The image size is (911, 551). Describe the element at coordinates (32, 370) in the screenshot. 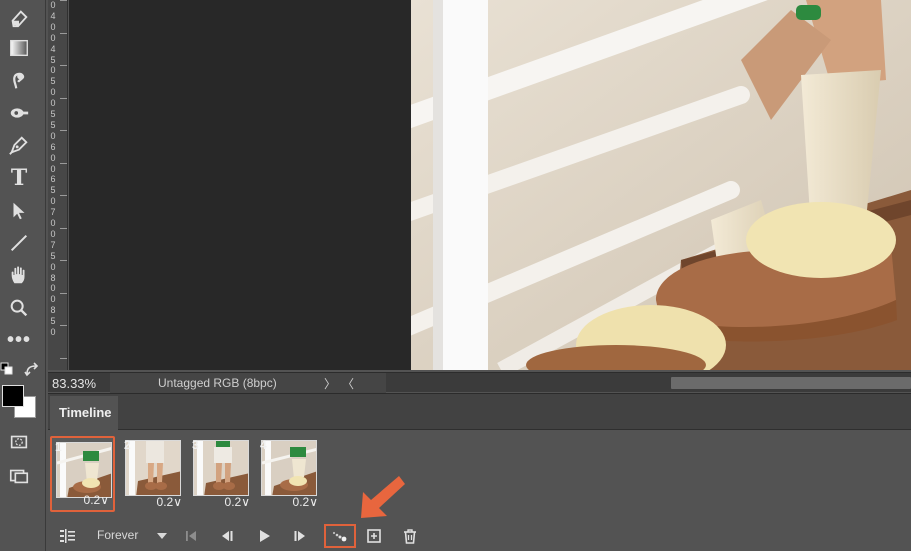

I see `swap-colors-icon` at that location.